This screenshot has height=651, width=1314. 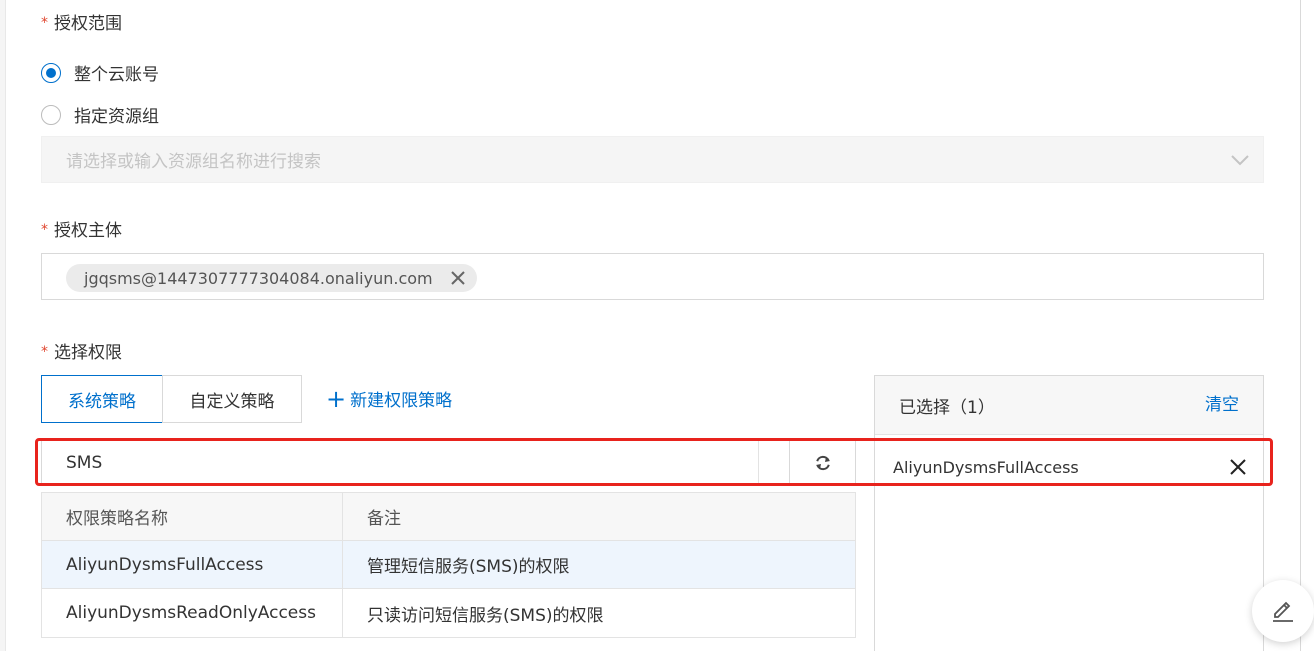 What do you see at coordinates (51, 72) in the screenshot?
I see `radio-button-checked` at bounding box center [51, 72].